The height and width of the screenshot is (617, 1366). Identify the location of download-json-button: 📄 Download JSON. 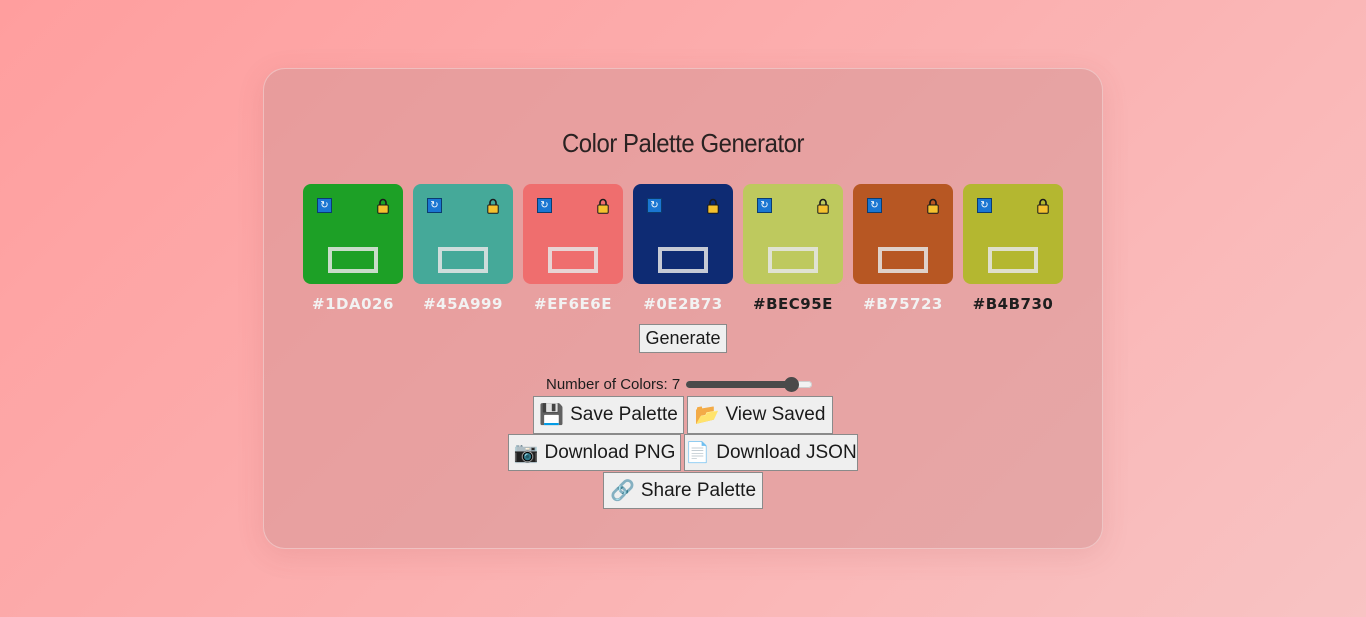
(771, 452).